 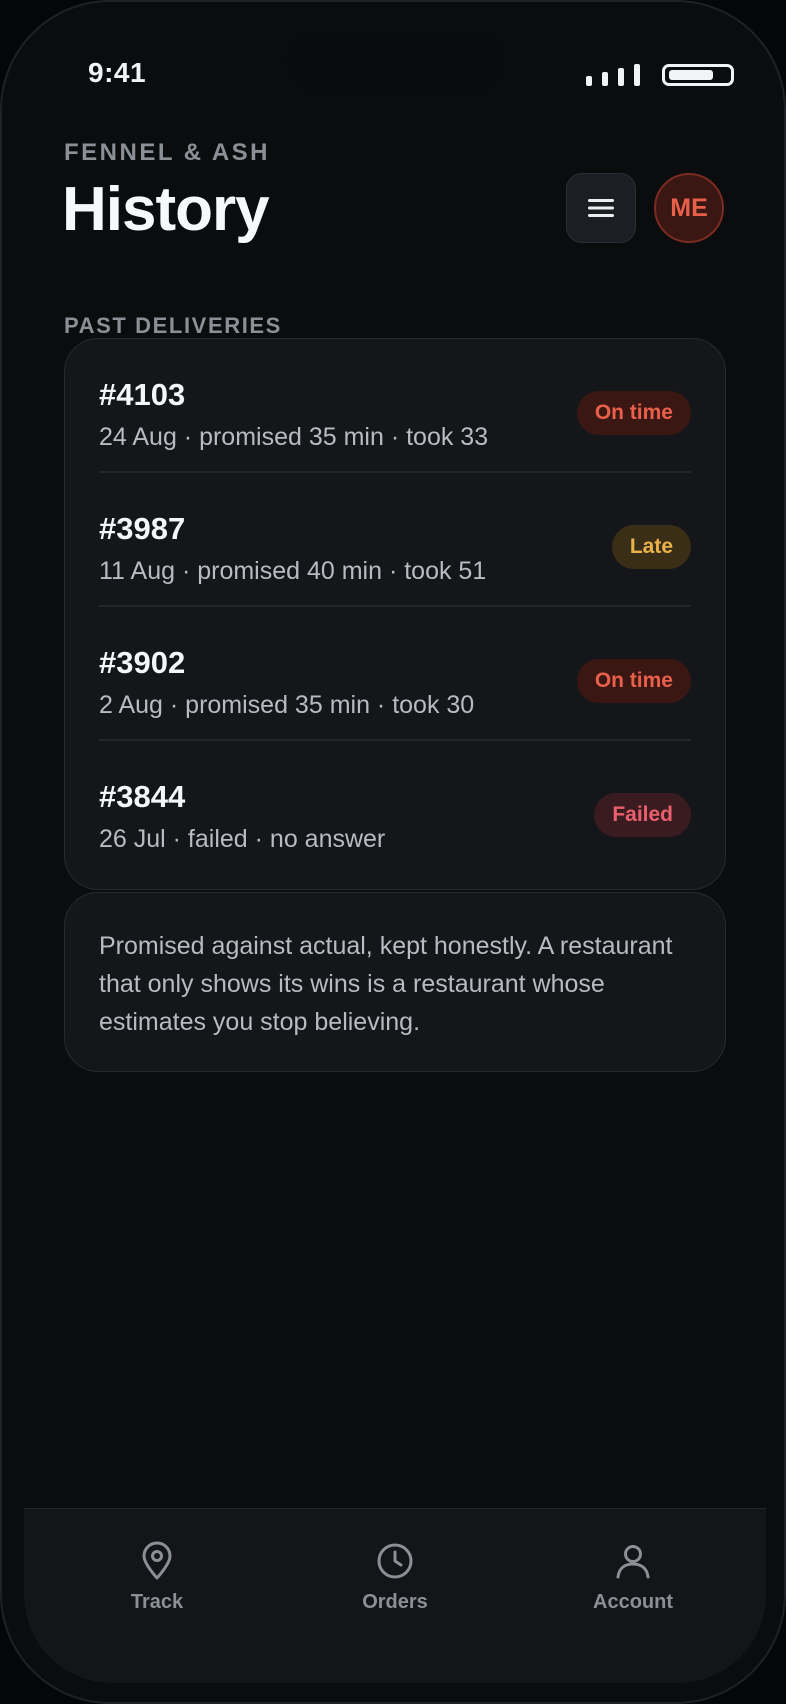 What do you see at coordinates (642, 815) in the screenshot?
I see `status-badge: Failed` at bounding box center [642, 815].